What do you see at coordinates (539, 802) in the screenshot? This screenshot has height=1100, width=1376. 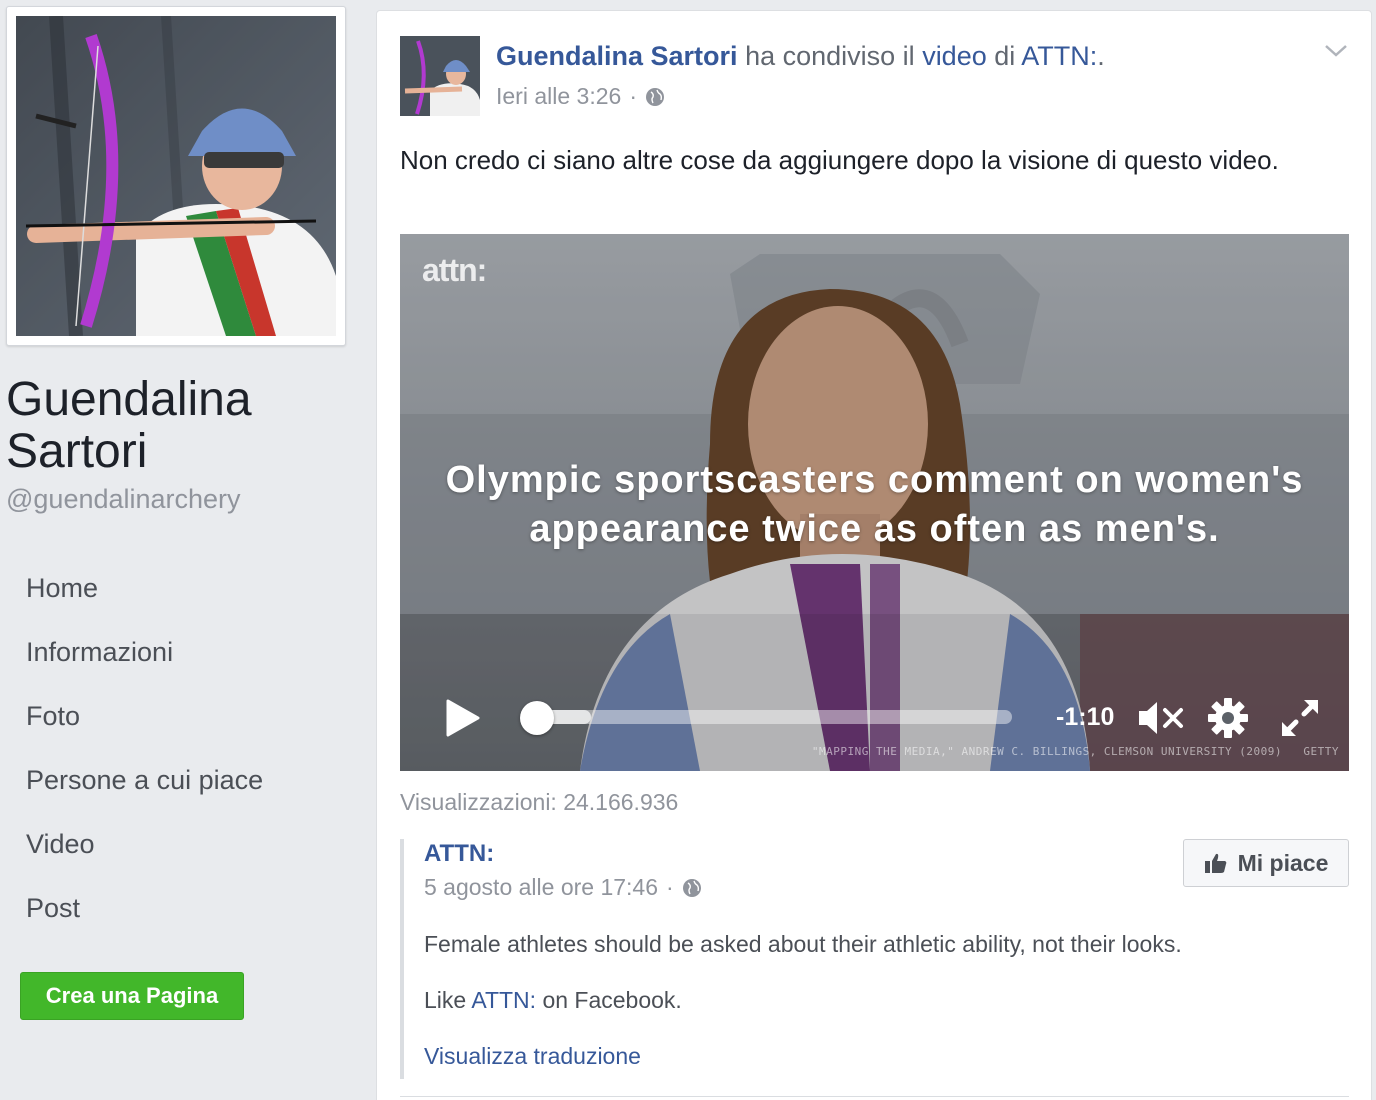 I see `view-count: Visualizzazioni: 24.166.936` at bounding box center [539, 802].